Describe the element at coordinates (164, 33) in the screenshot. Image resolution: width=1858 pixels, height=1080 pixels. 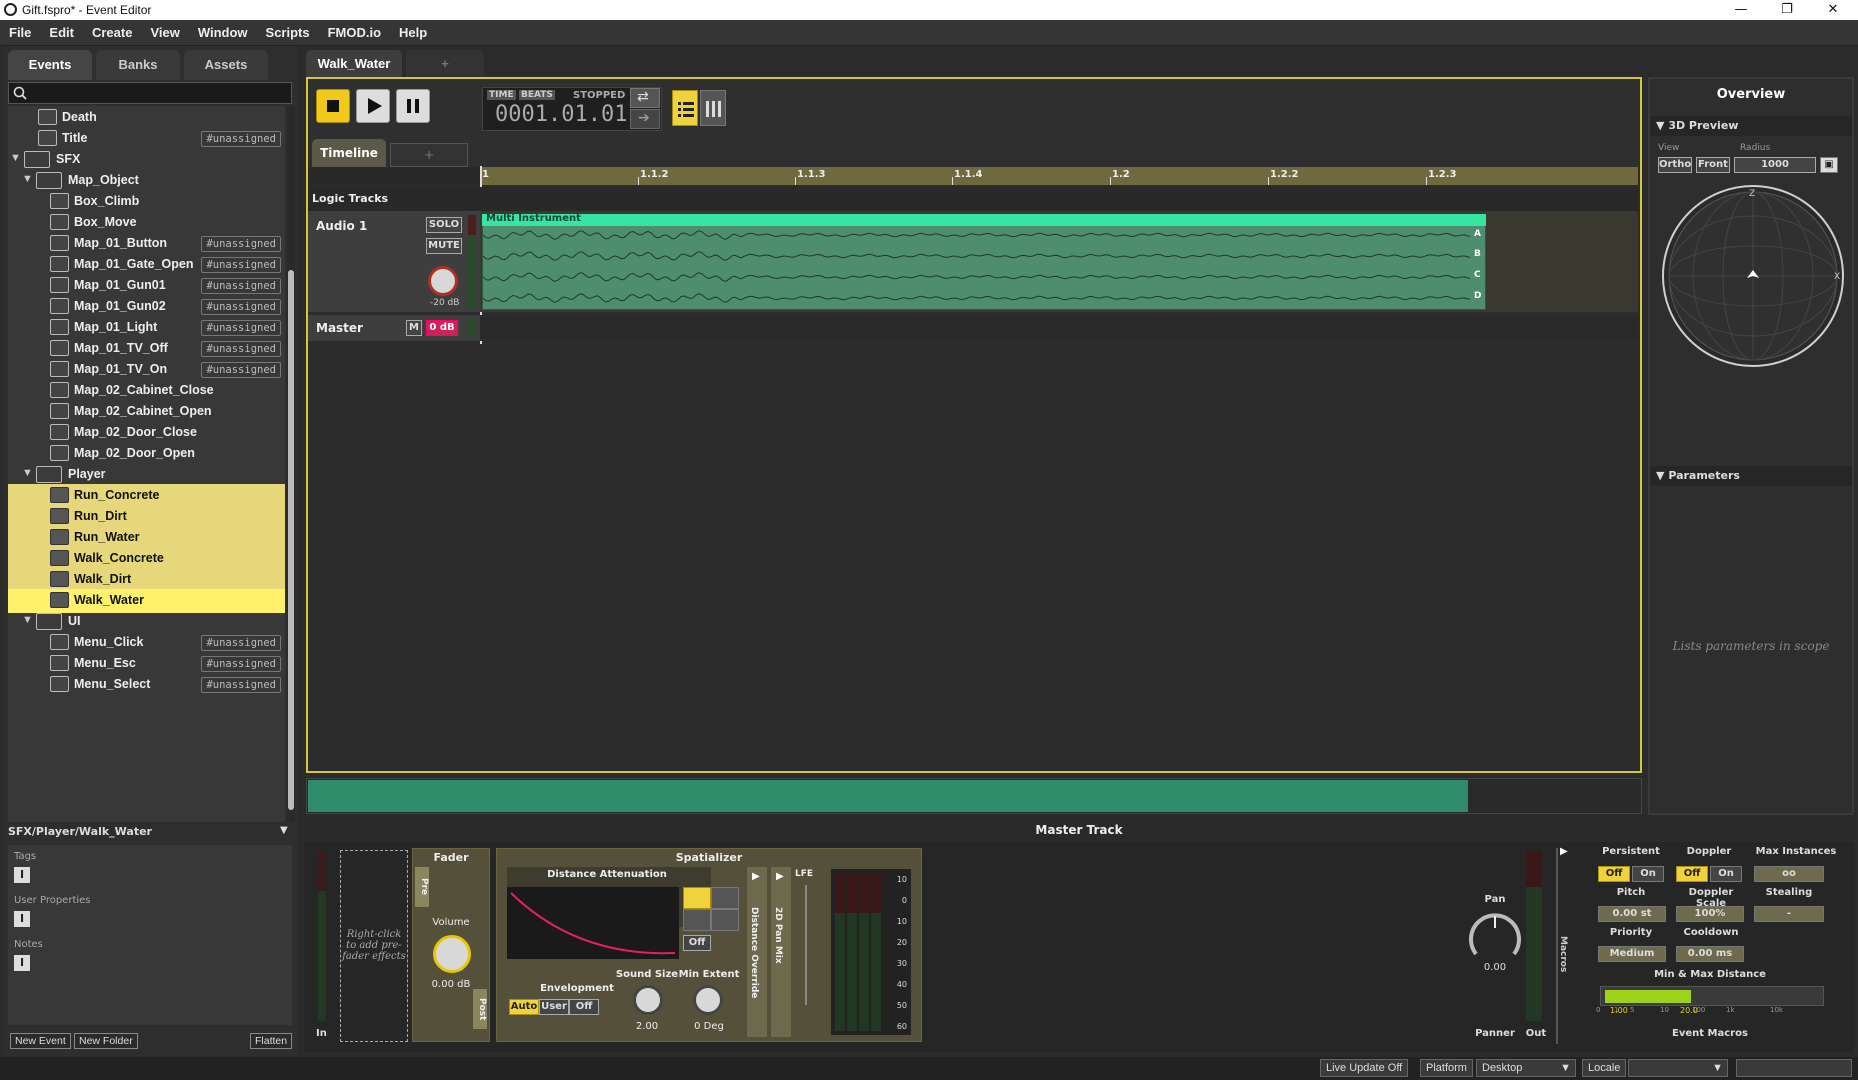
I see `menu-view: View` at that location.